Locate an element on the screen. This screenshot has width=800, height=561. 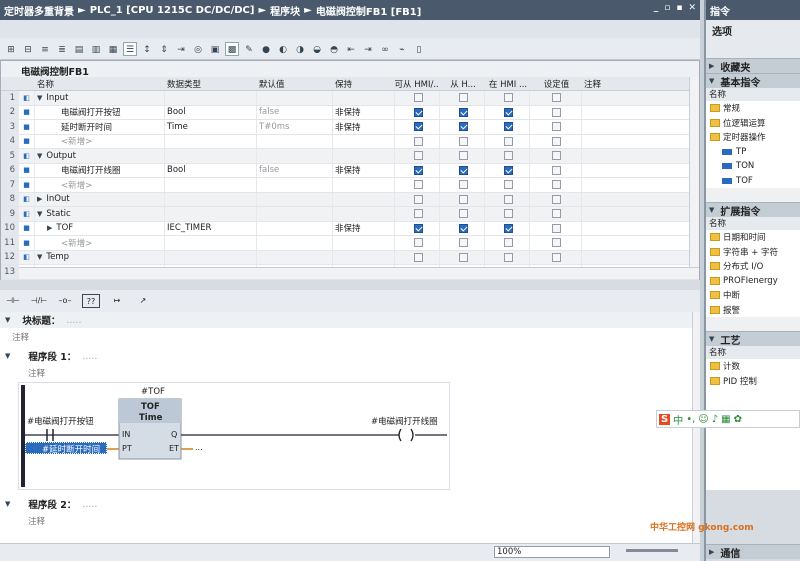
empty-box-icon: ?? is located at coordinates (91, 301).